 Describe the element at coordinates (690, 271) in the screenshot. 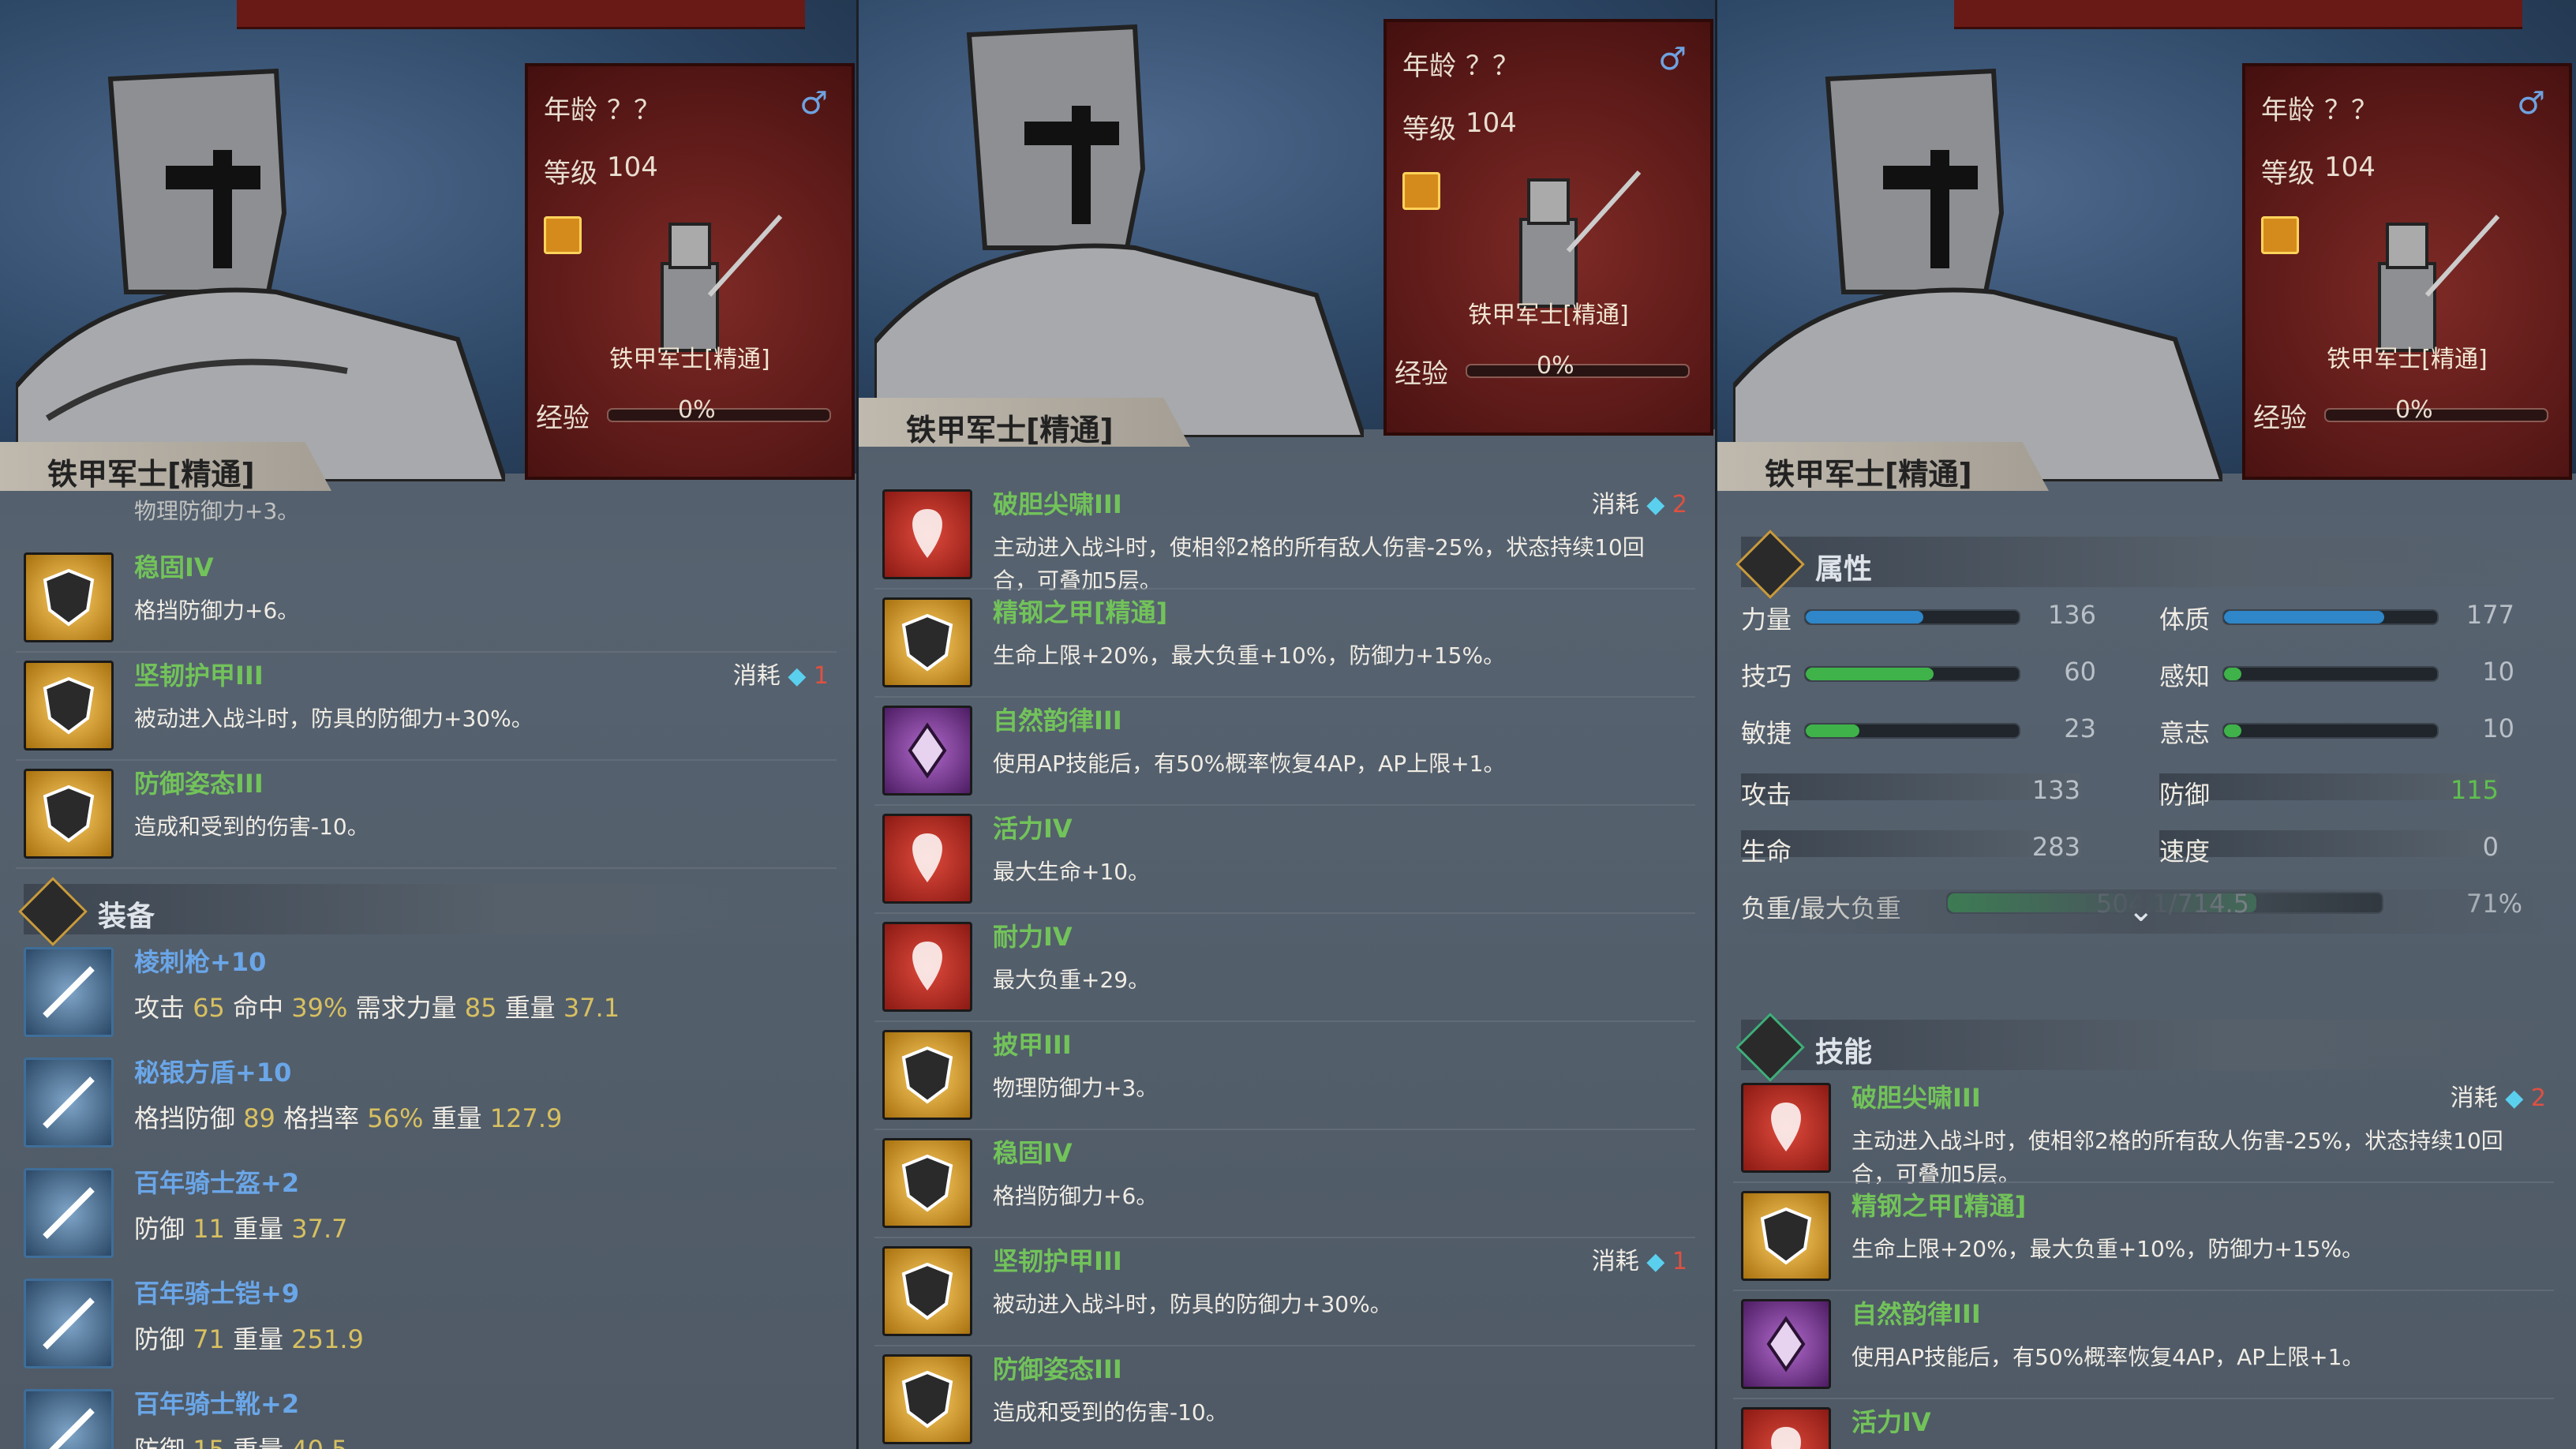

I see `info-card: 年龄 ？？ ♂ 等级 104 铁甲军士[精通] 经验 0%` at that location.